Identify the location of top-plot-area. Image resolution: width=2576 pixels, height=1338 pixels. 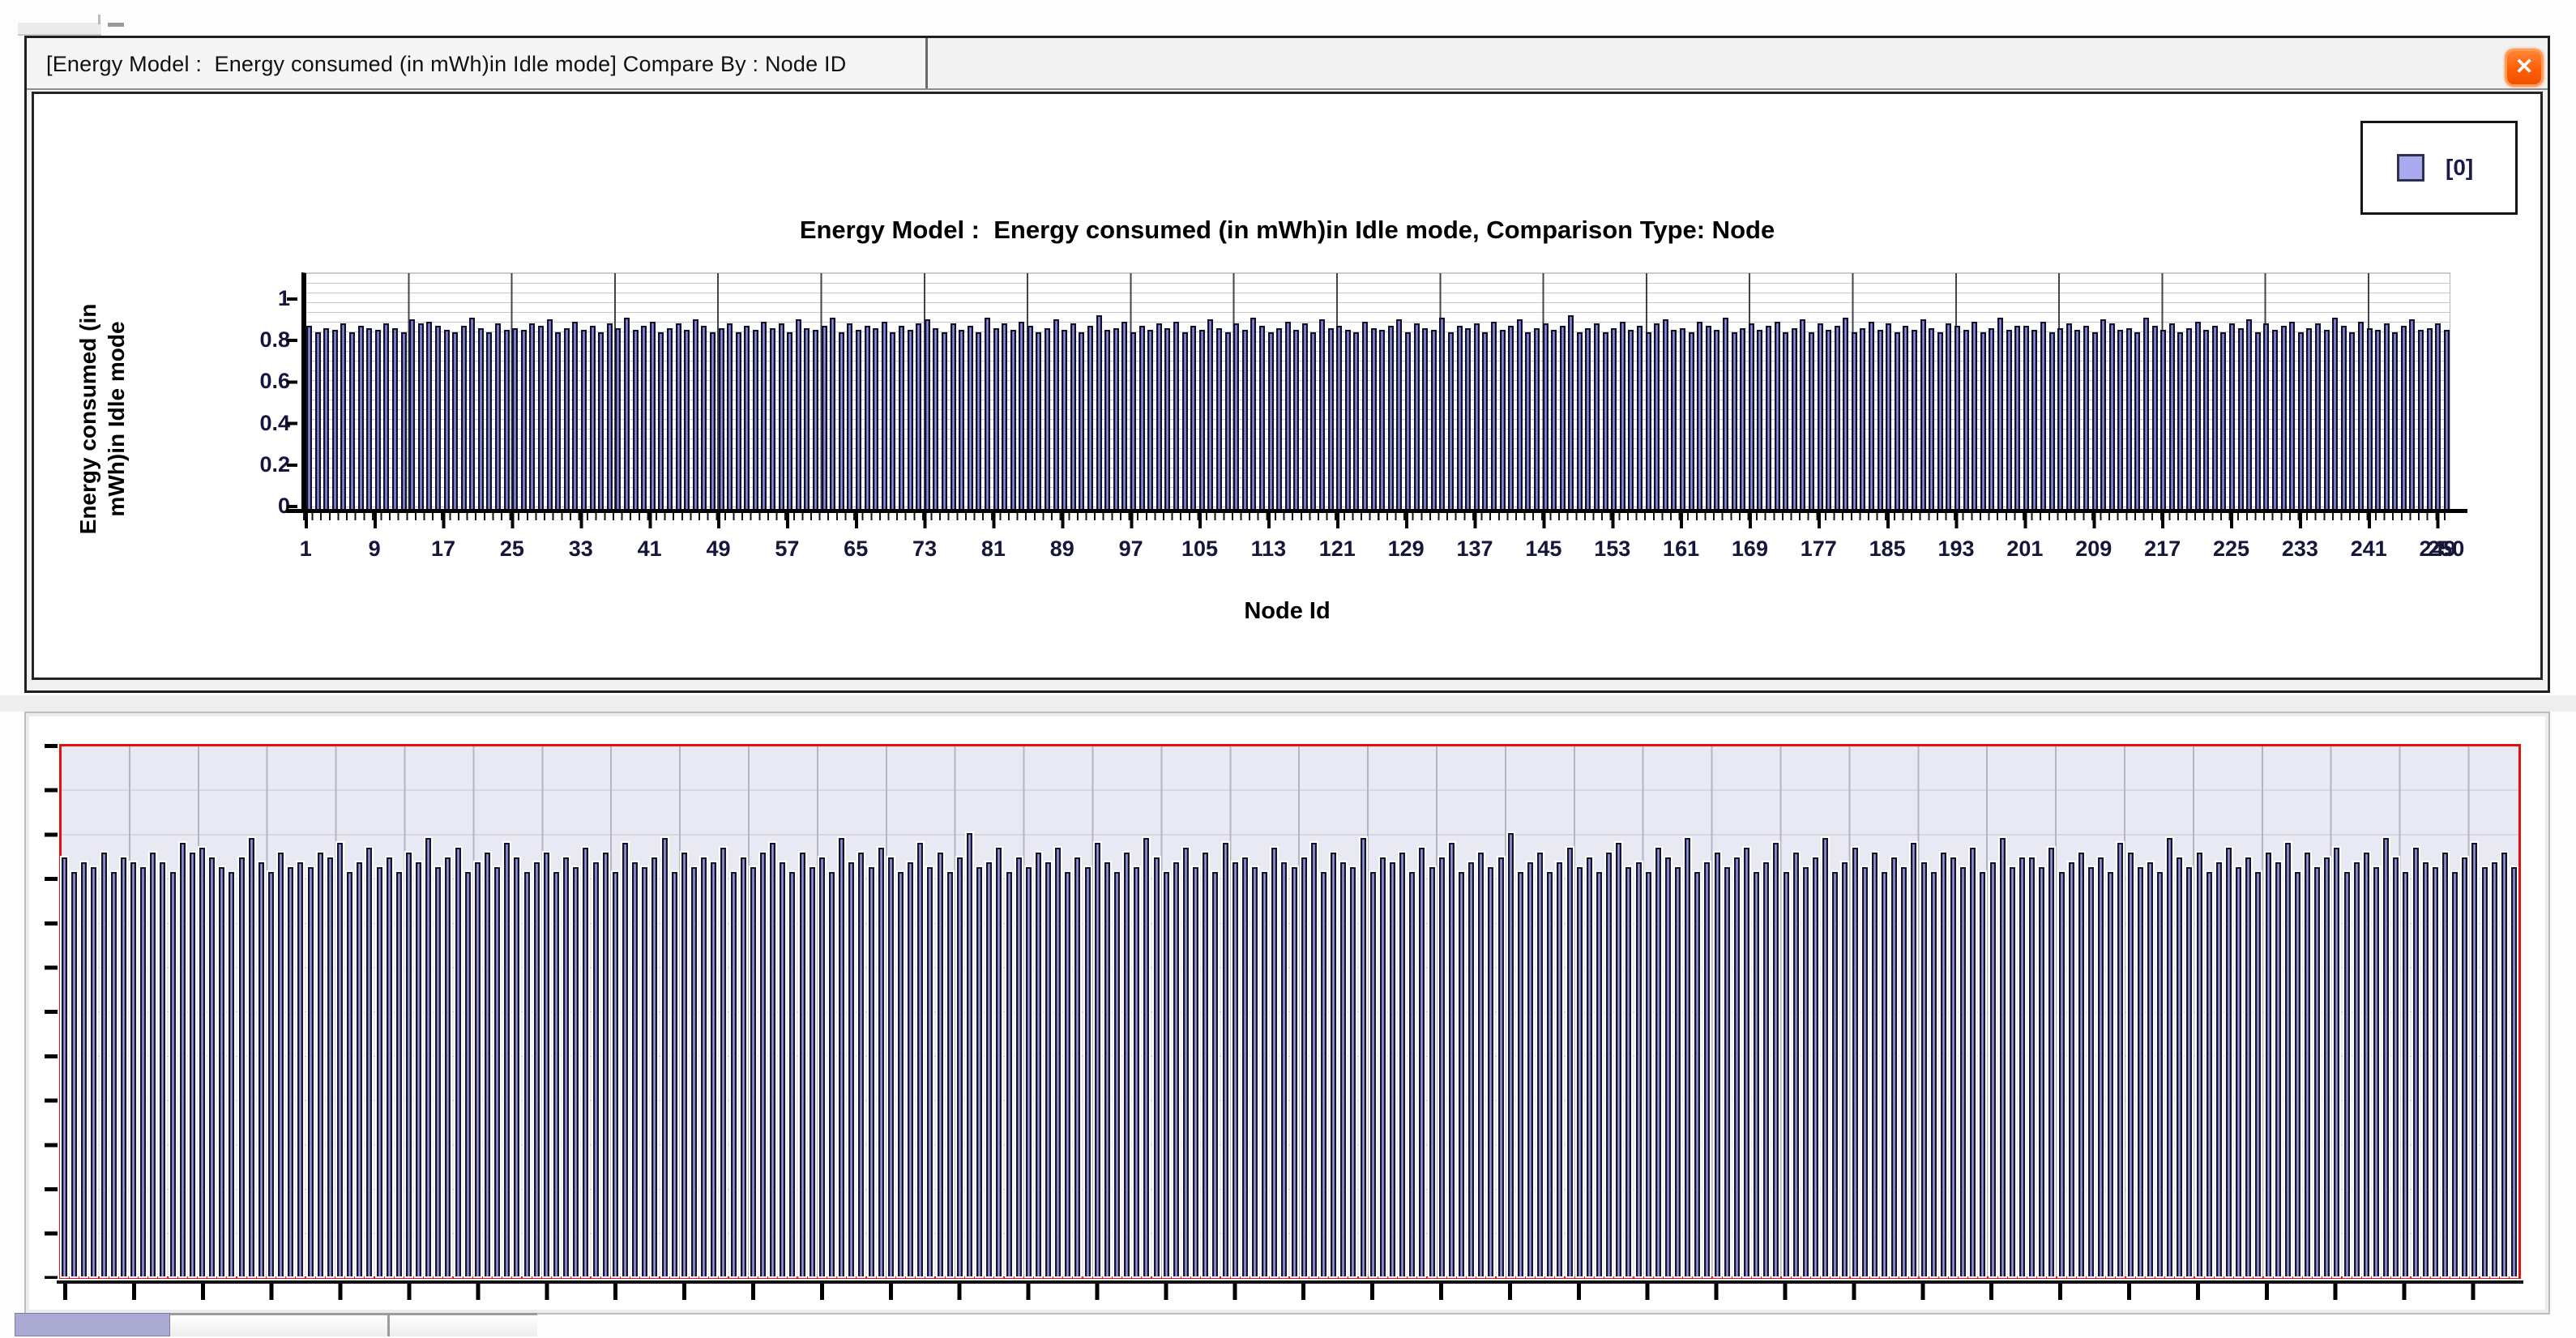
(1375, 390).